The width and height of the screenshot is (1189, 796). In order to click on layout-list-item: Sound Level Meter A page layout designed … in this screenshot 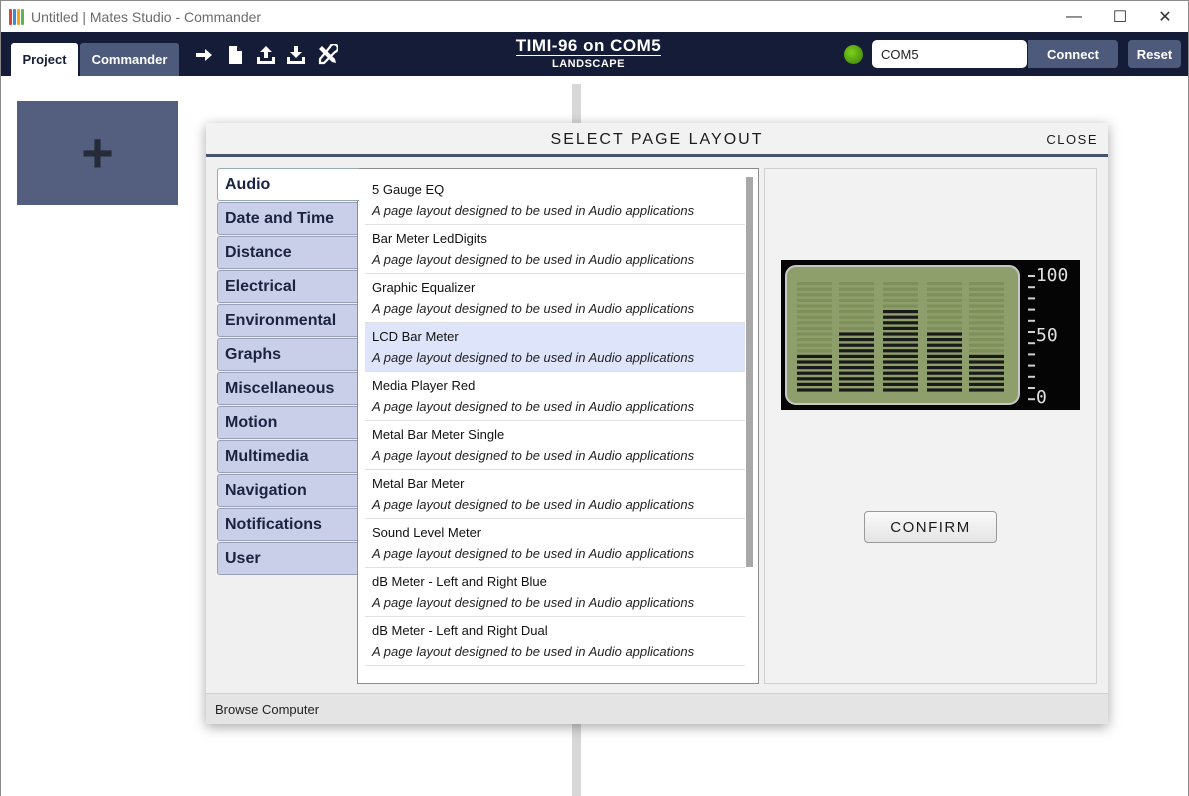, I will do `click(555, 543)`.